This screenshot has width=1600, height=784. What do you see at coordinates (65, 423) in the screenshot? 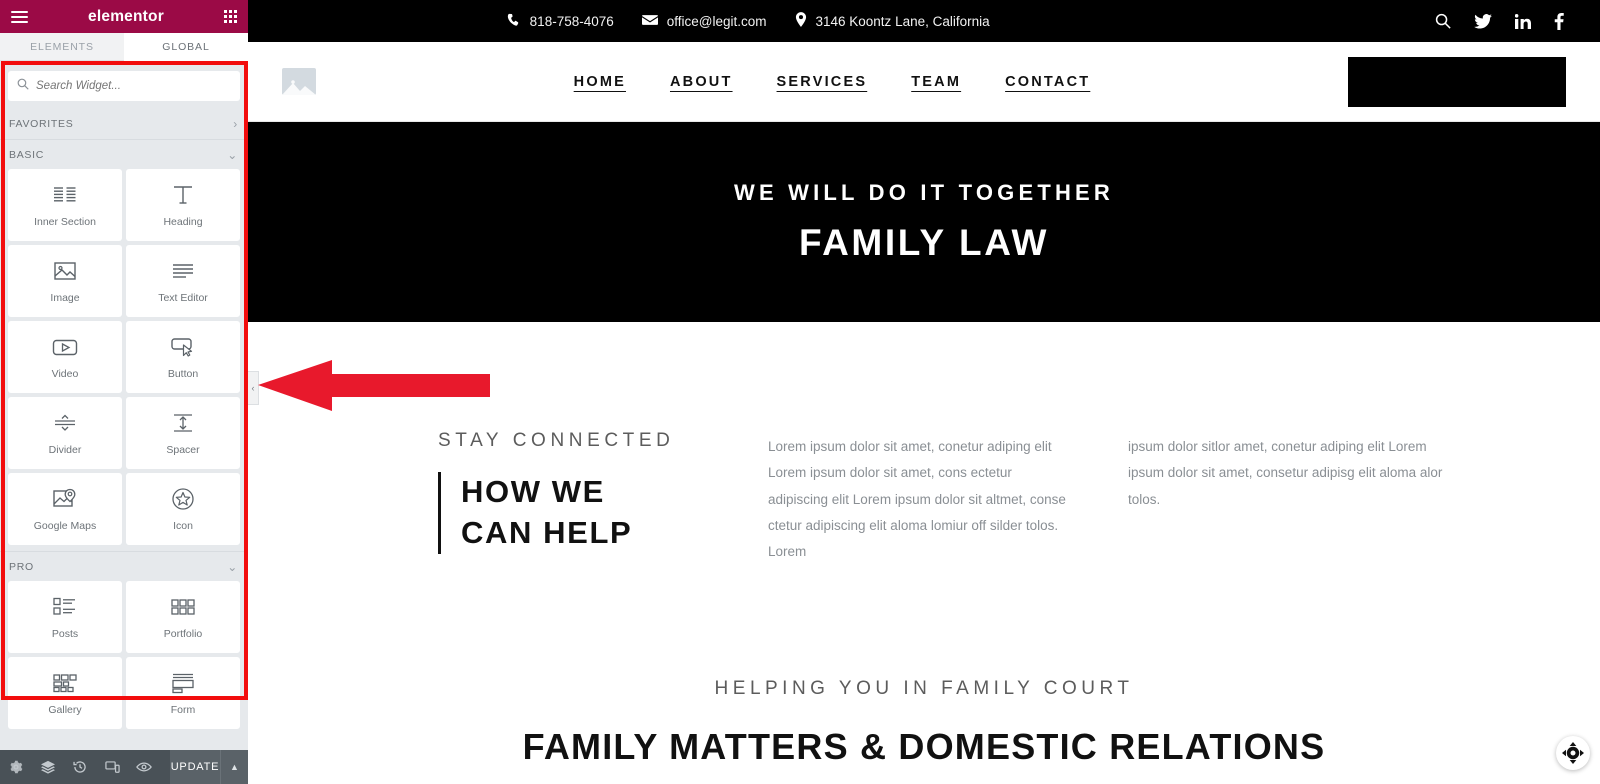
I see `divider-icon` at bounding box center [65, 423].